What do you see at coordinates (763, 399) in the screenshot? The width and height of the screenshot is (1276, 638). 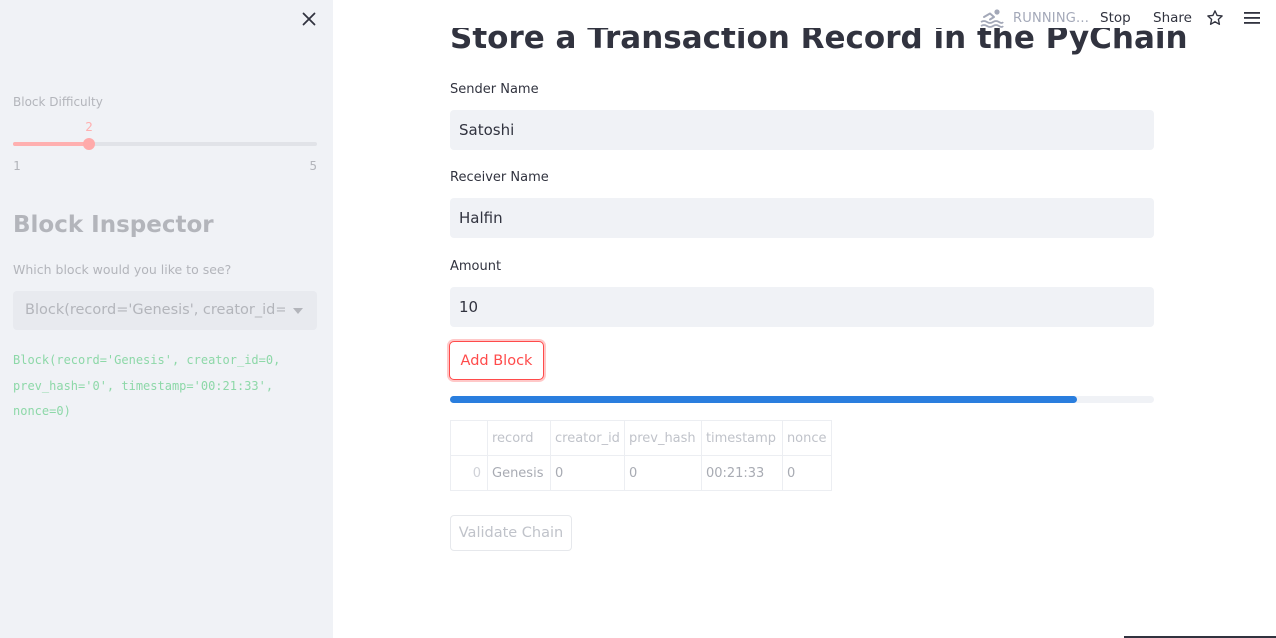 I see `progress-fill` at bounding box center [763, 399].